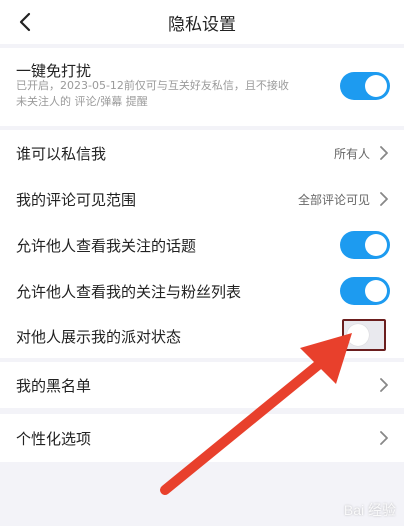 The height and width of the screenshot is (526, 404). I want to click on comment-visibility-label: 我的评论可见范围, so click(76, 199).